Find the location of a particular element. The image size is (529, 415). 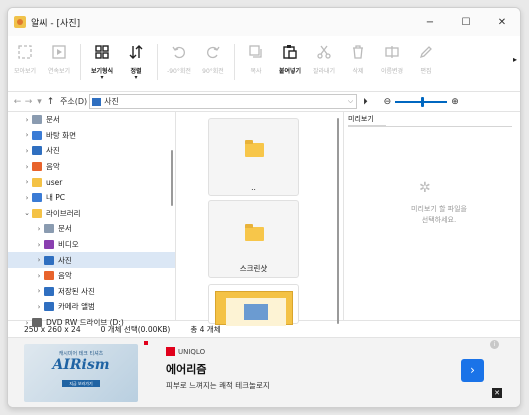

ad-image: 캐시미어 테크 티셔츠 AIRism 지금 보러가기 is located at coordinates (81, 373).